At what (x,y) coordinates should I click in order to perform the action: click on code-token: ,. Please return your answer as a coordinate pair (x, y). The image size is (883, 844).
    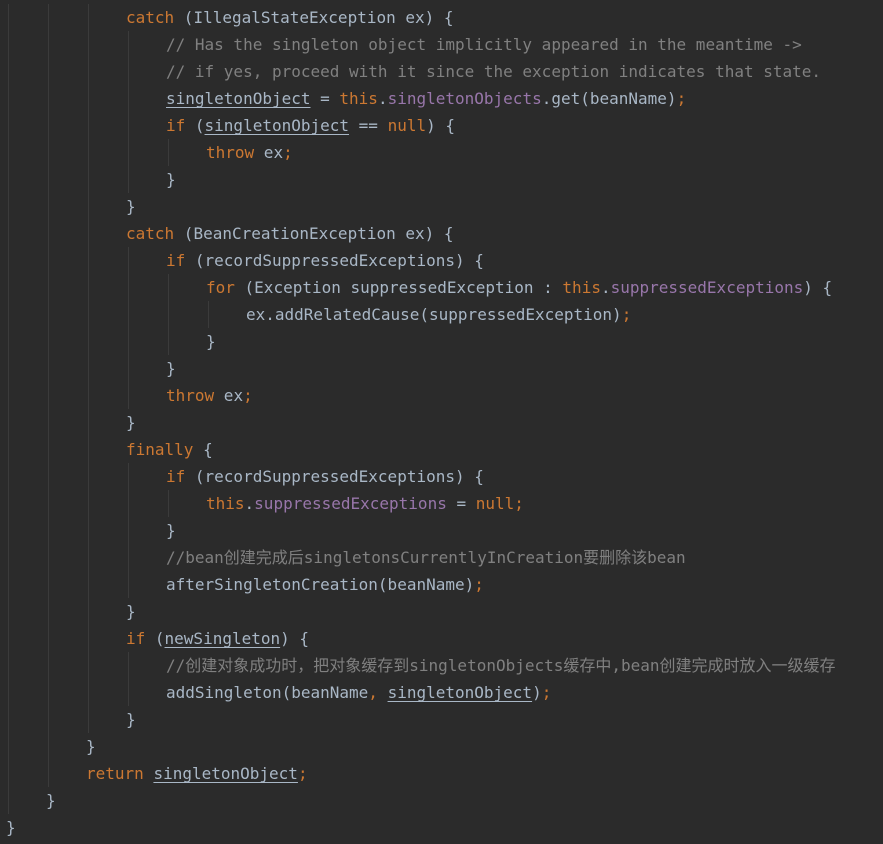
    Looking at the image, I should click on (378, 692).